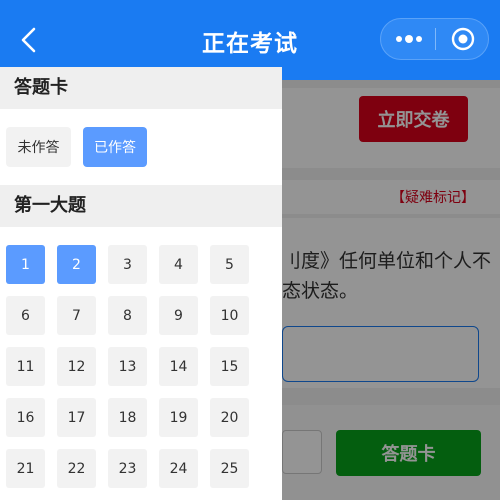  I want to click on question-number-8: 8, so click(127, 315).